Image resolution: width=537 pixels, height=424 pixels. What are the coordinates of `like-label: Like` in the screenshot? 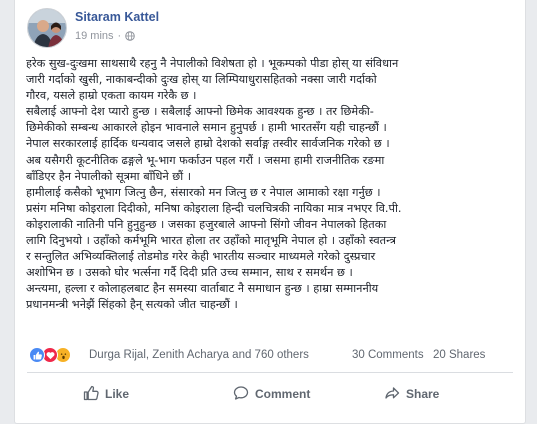 It's located at (117, 394).